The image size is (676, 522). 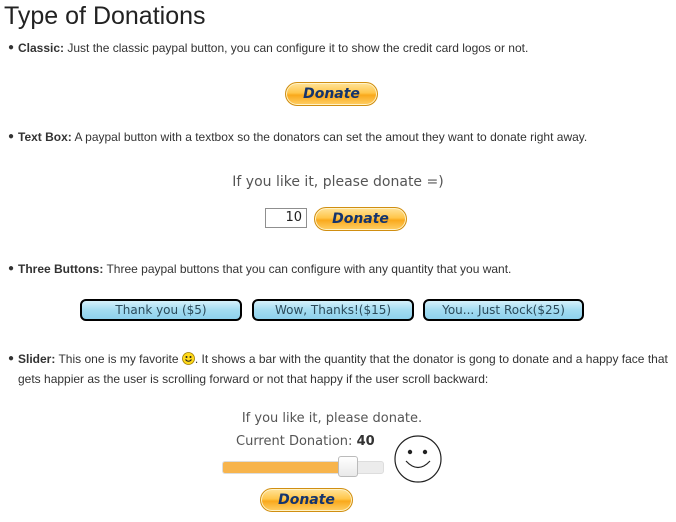 I want to click on current-donation: Current Donation: 40, so click(x=305, y=441).